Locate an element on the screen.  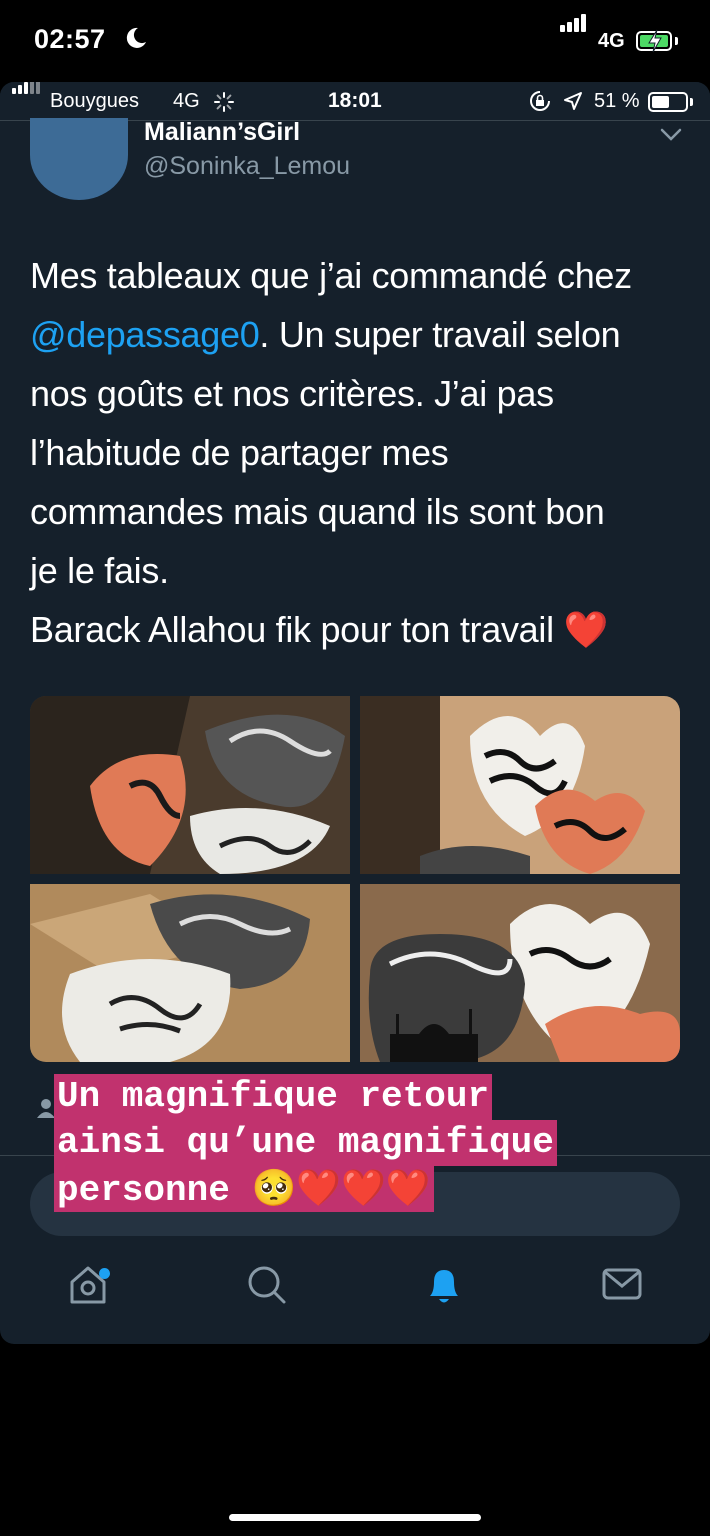
heart-emoji: ❤️ is located at coordinates (586, 629).